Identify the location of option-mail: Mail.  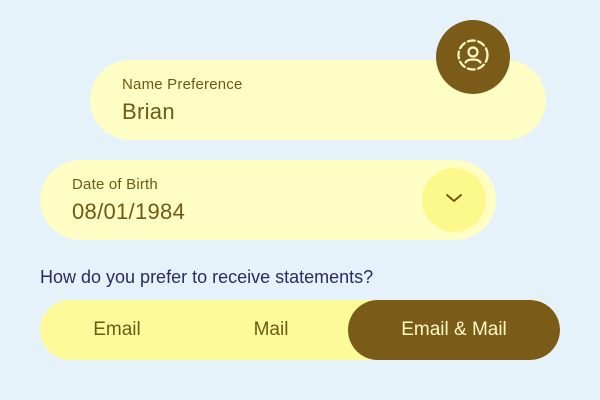
(271, 330).